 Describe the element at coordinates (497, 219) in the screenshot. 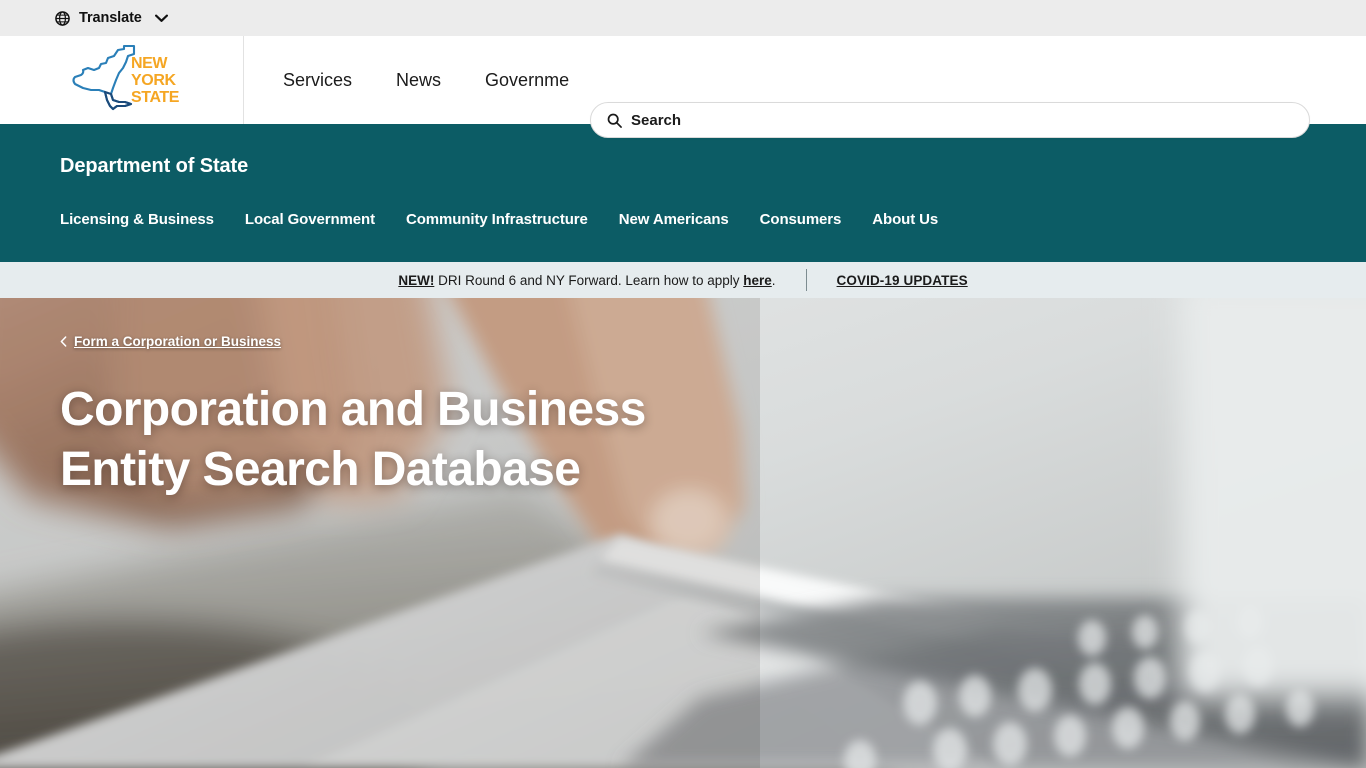

I see `agency-nav-item-community-infrastructure: Community Infrastructure` at that location.